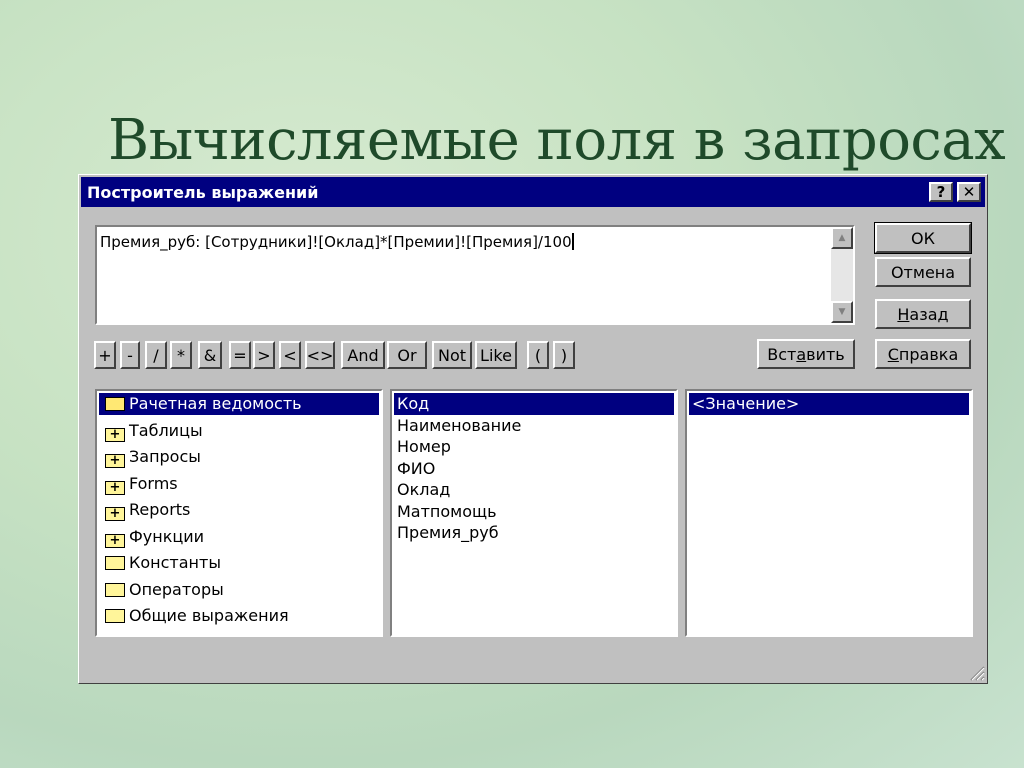  Describe the element at coordinates (969, 192) in the screenshot. I see `close-button: ✕` at that location.